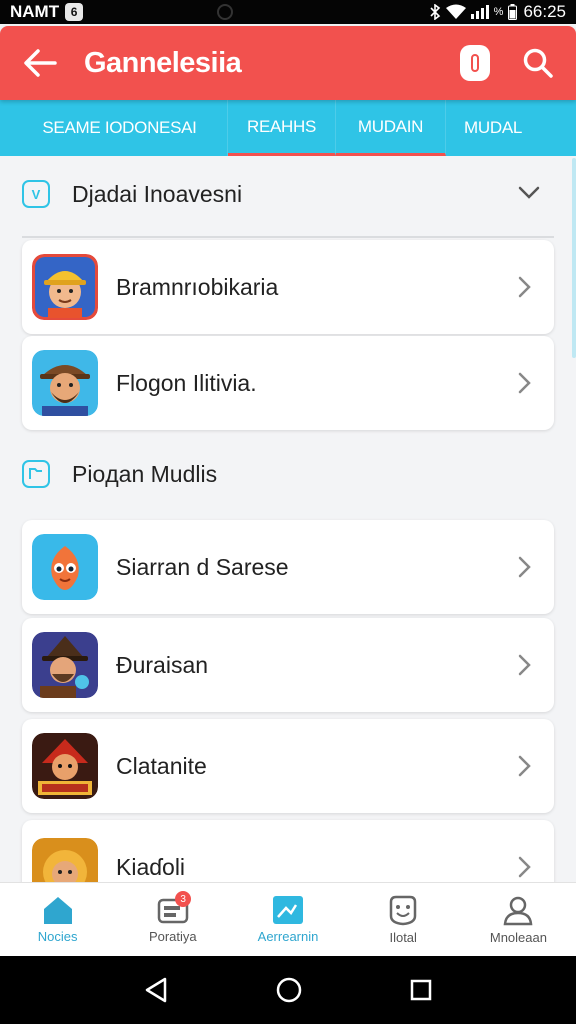  Describe the element at coordinates (65, 383) in the screenshot. I see `bearded-man-avatar` at that location.